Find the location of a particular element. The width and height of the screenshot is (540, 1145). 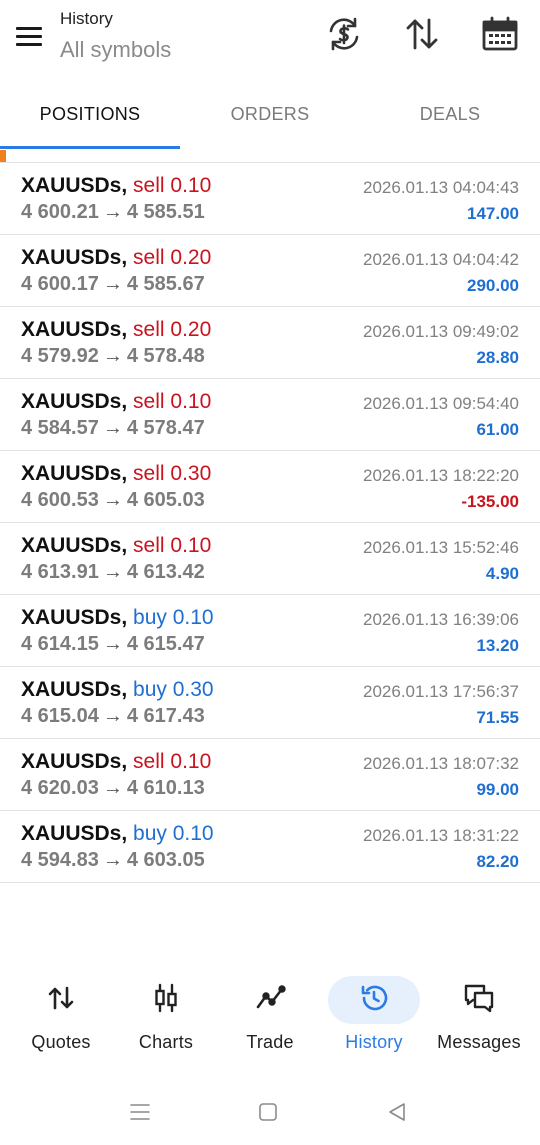

trade-icon is located at coordinates (270, 998).